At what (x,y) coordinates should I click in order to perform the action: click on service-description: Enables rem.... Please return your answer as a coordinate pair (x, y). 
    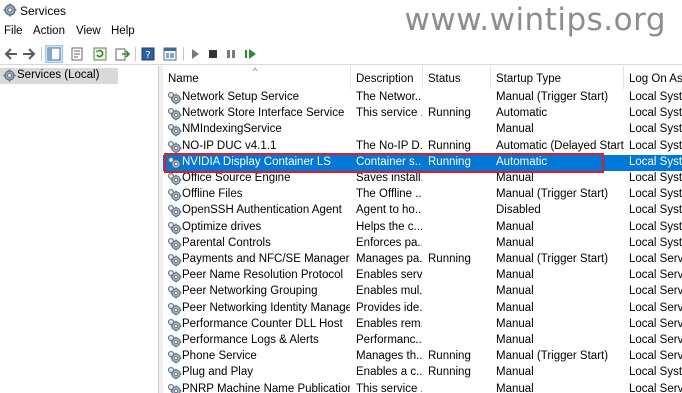
    Looking at the image, I should click on (389, 323).